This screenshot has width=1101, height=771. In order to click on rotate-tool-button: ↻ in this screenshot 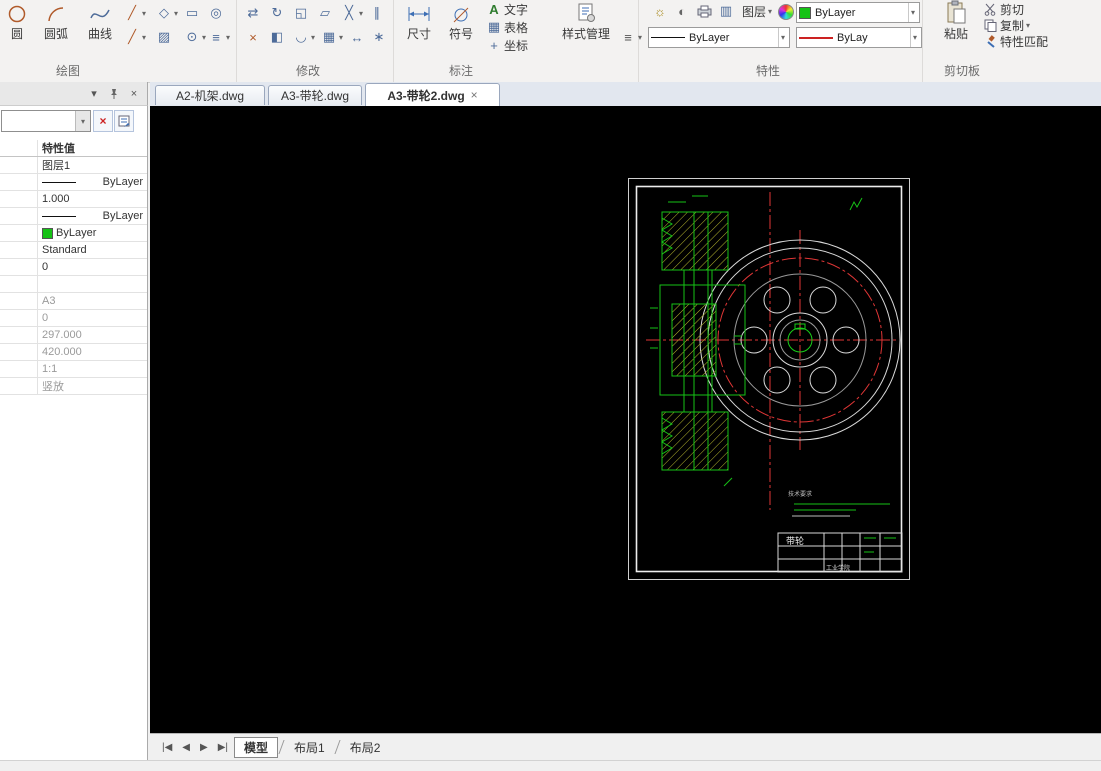, I will do `click(277, 13)`.